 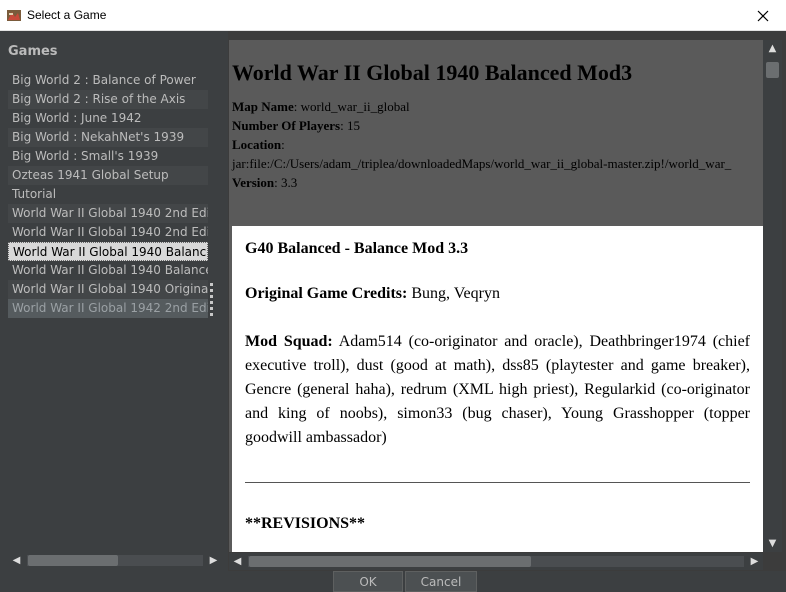 I want to click on version-value: : 3.3, so click(x=286, y=182).